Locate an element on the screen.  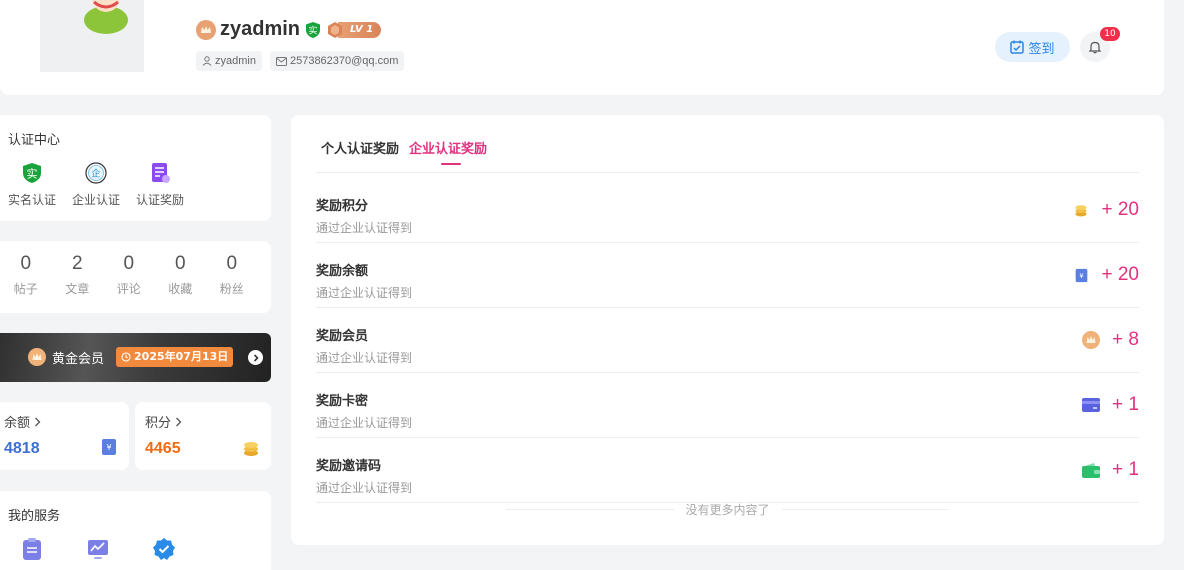
verified-badge-icon: 实 is located at coordinates (313, 30).